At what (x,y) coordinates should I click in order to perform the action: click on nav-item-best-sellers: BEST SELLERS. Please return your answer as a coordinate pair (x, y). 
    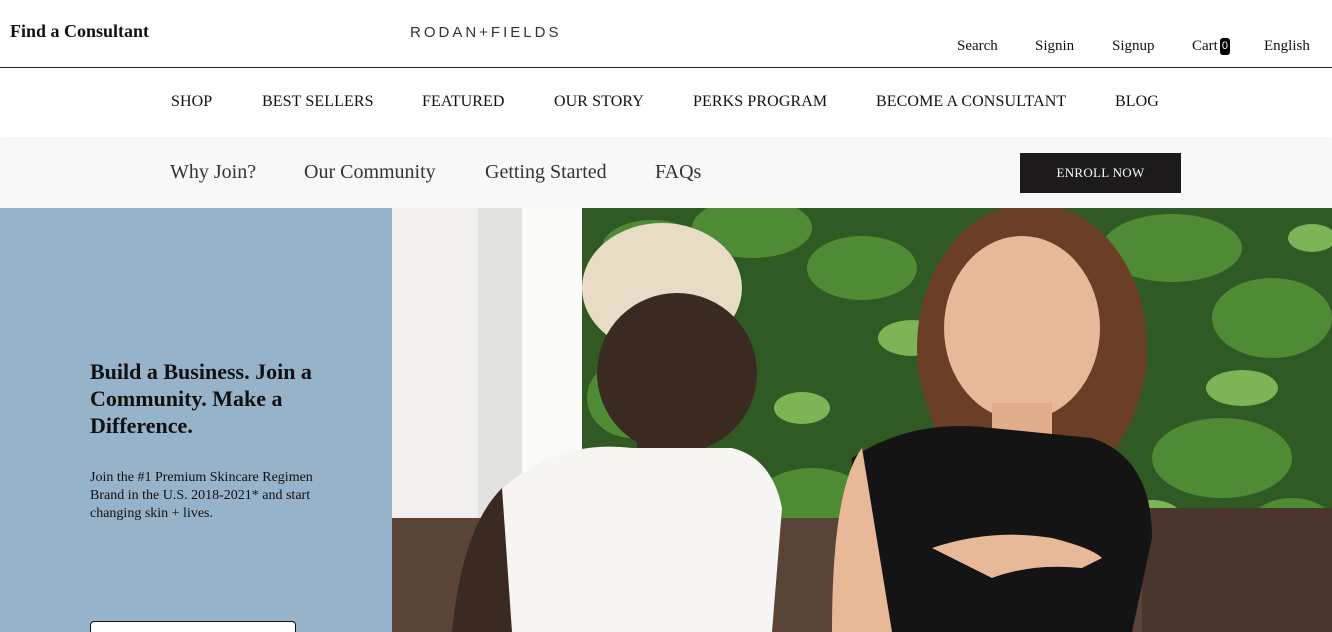
    Looking at the image, I should click on (318, 102).